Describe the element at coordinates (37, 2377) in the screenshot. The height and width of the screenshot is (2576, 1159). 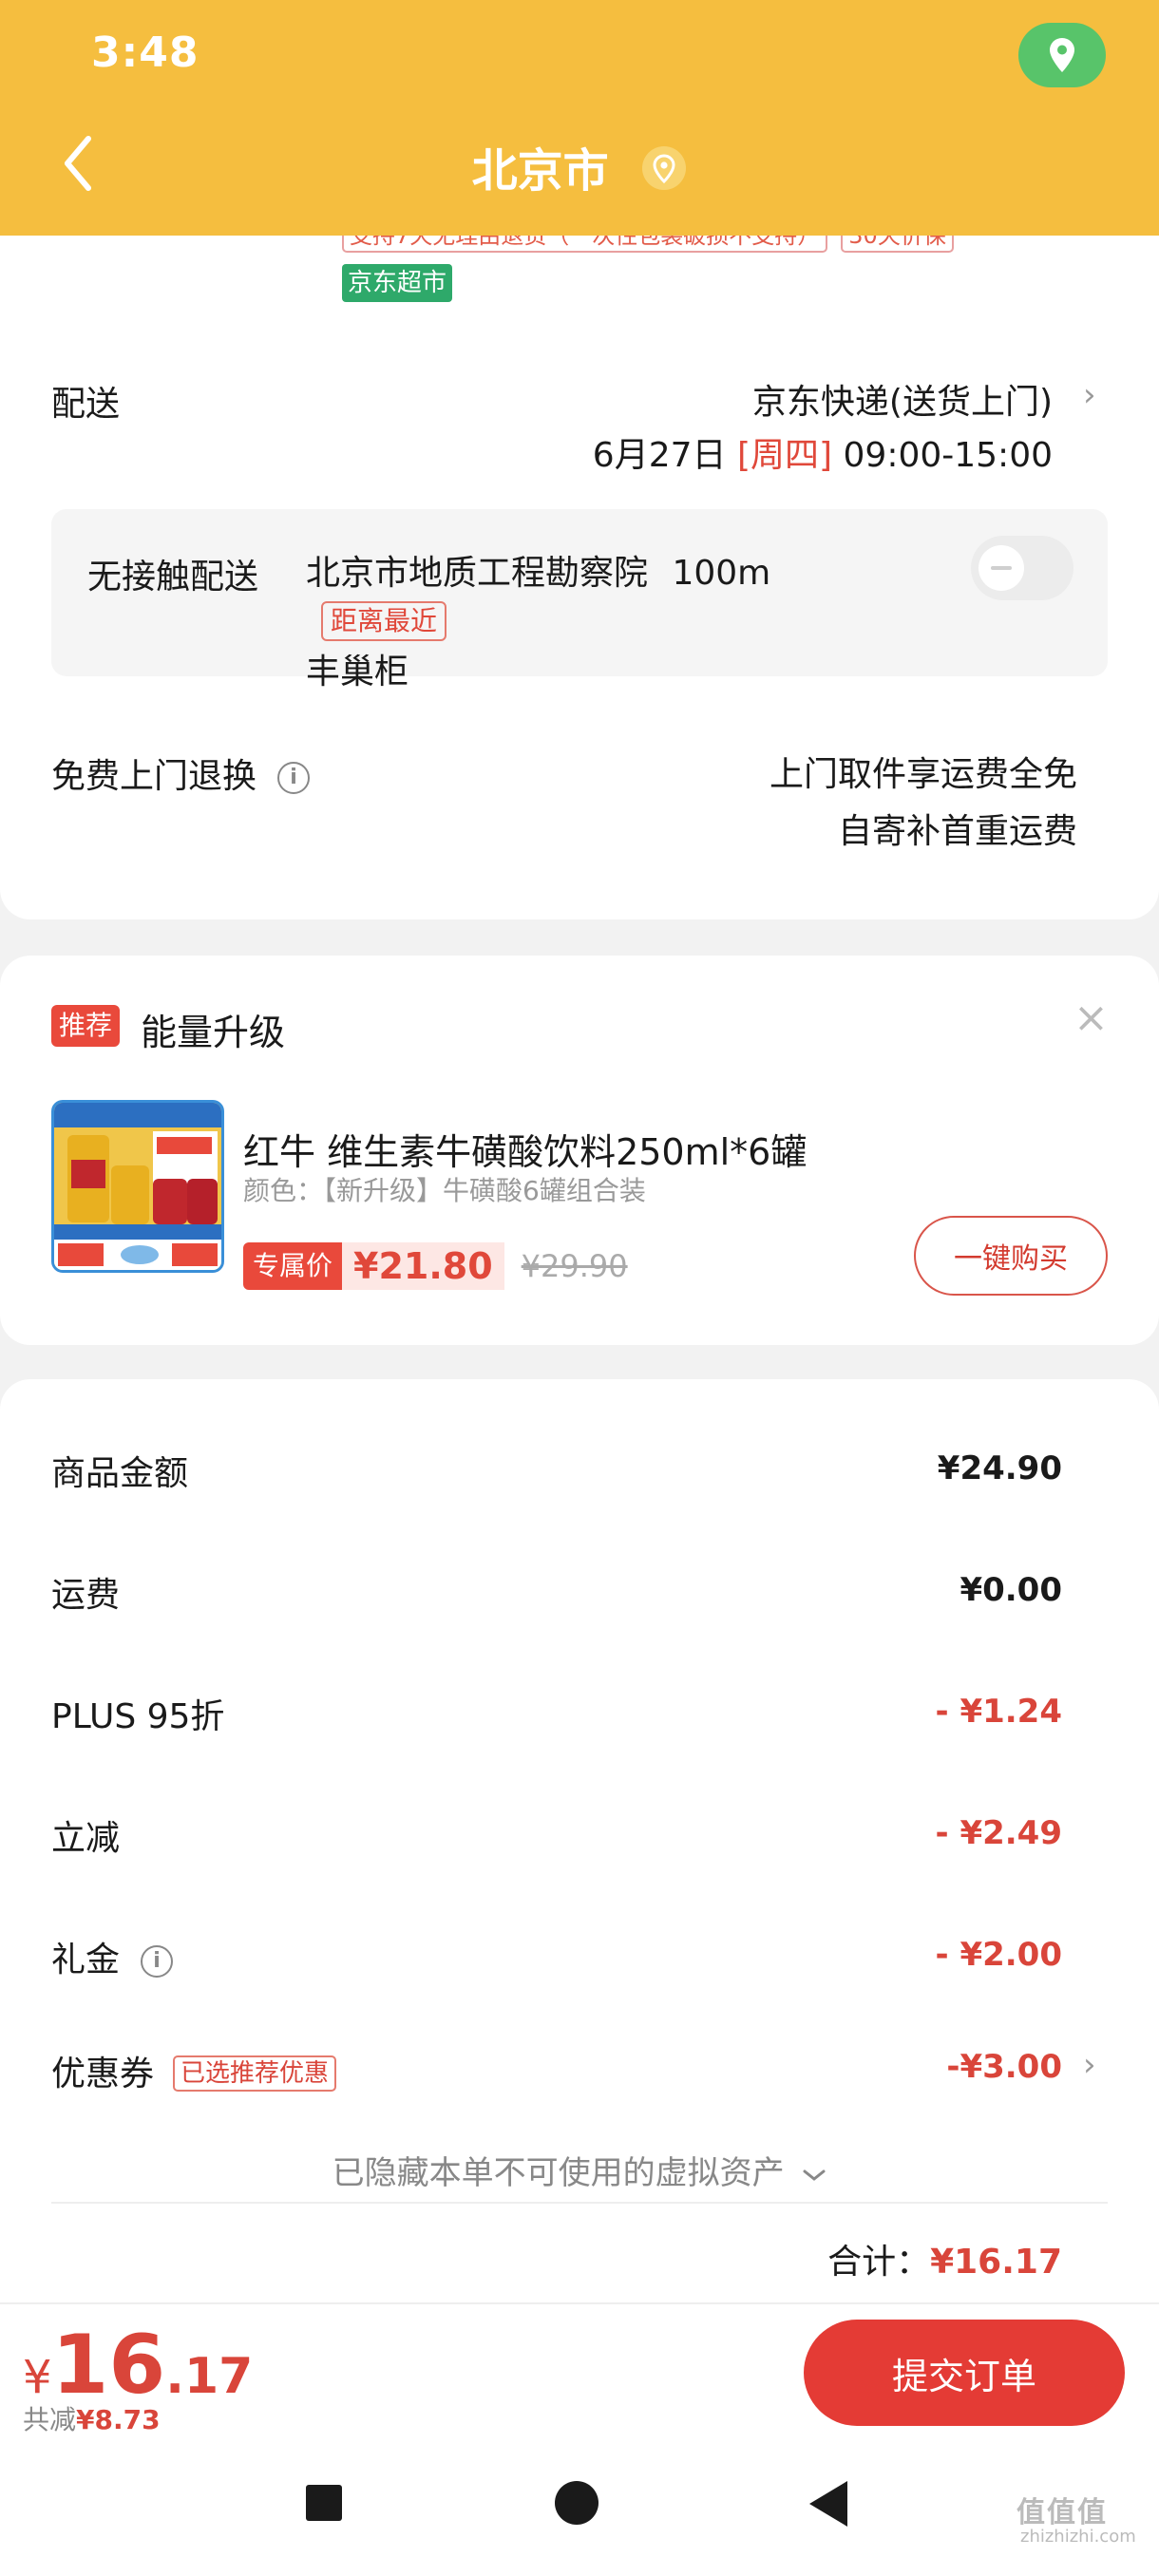
I see `currency-symbol: ¥` at that location.